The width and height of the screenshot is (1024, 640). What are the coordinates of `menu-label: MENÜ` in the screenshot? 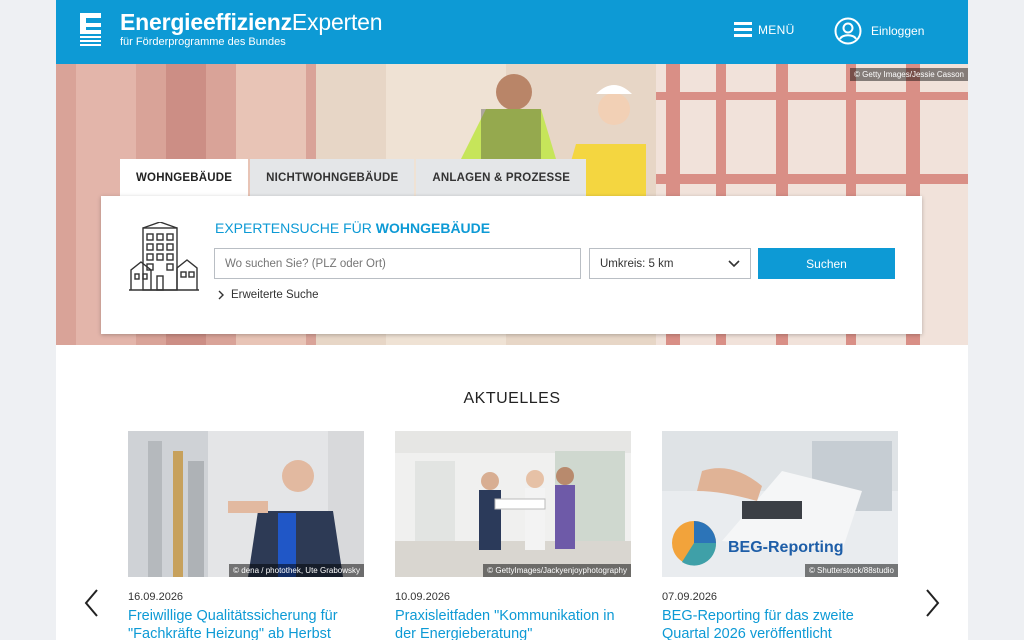 It's located at (776, 29).